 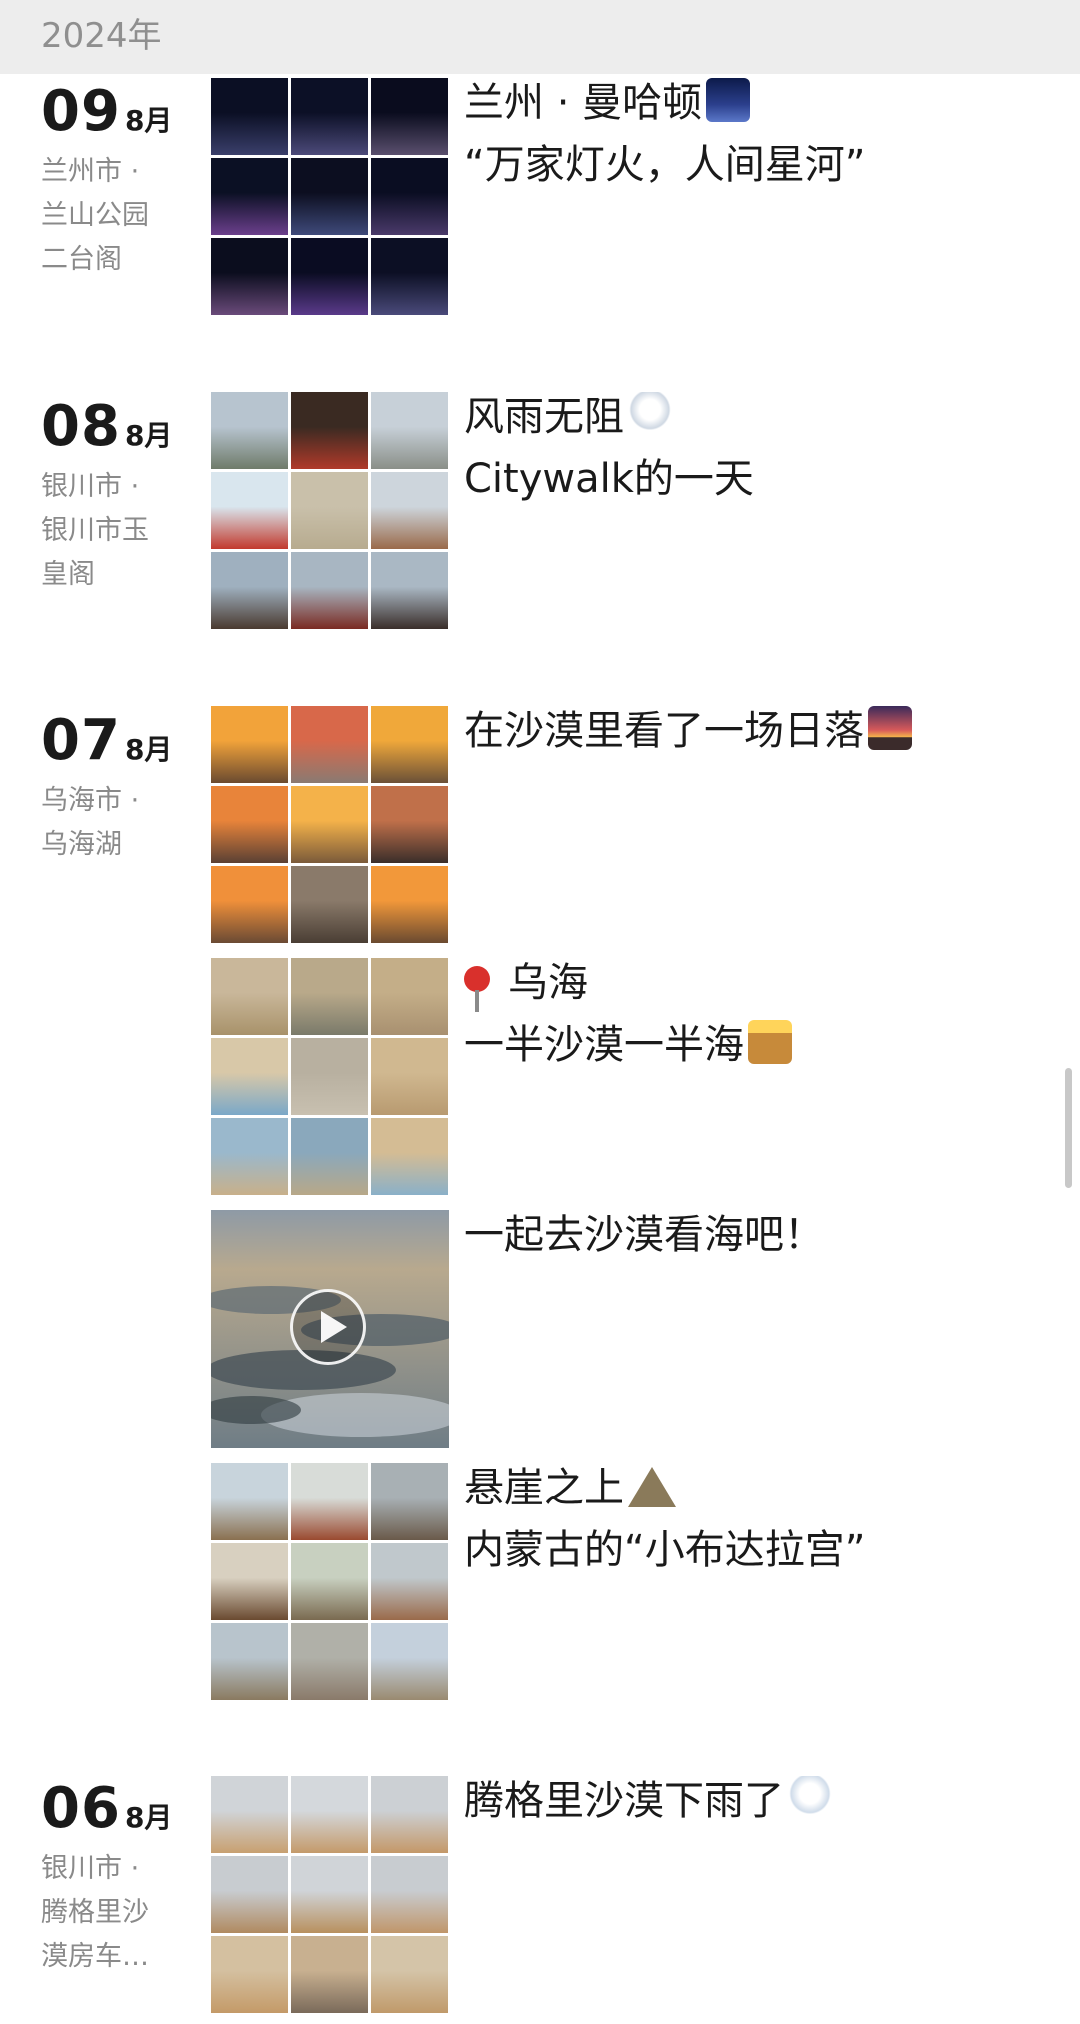 I want to click on scrollbar, so click(x=1068, y=1128).